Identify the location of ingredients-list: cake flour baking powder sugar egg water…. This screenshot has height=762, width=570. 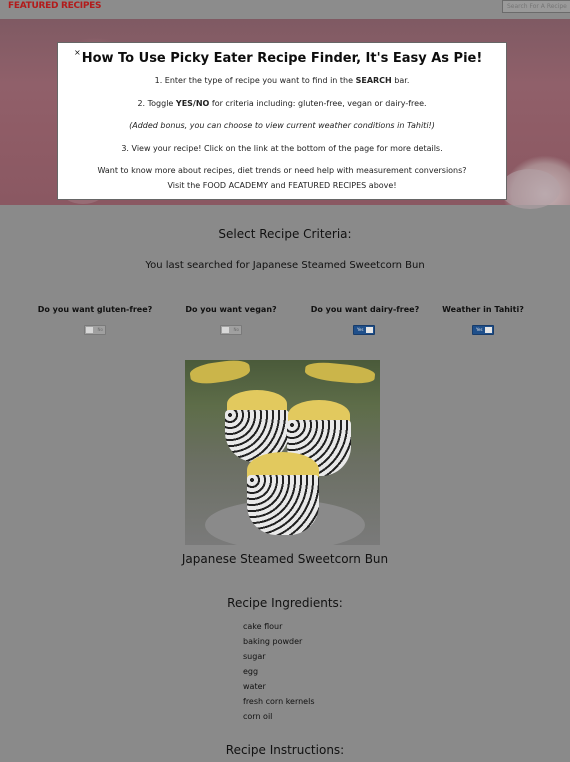
(279, 674).